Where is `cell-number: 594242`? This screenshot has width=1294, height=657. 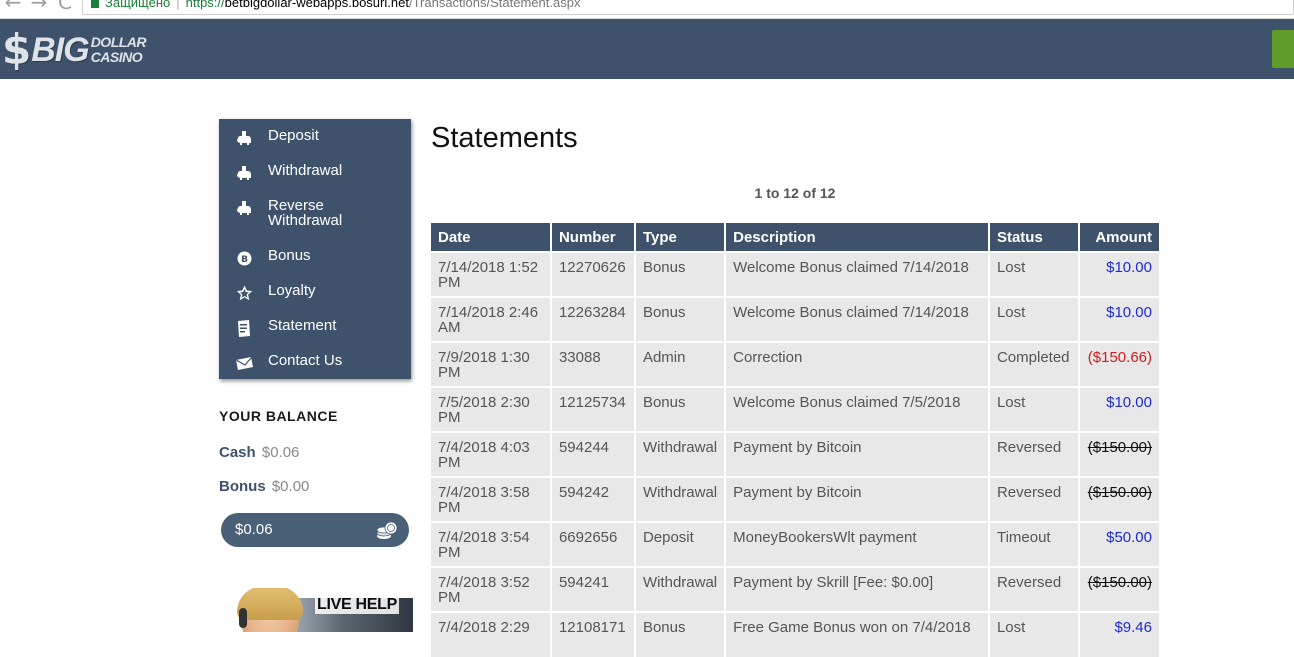
cell-number: 594242 is located at coordinates (593, 499).